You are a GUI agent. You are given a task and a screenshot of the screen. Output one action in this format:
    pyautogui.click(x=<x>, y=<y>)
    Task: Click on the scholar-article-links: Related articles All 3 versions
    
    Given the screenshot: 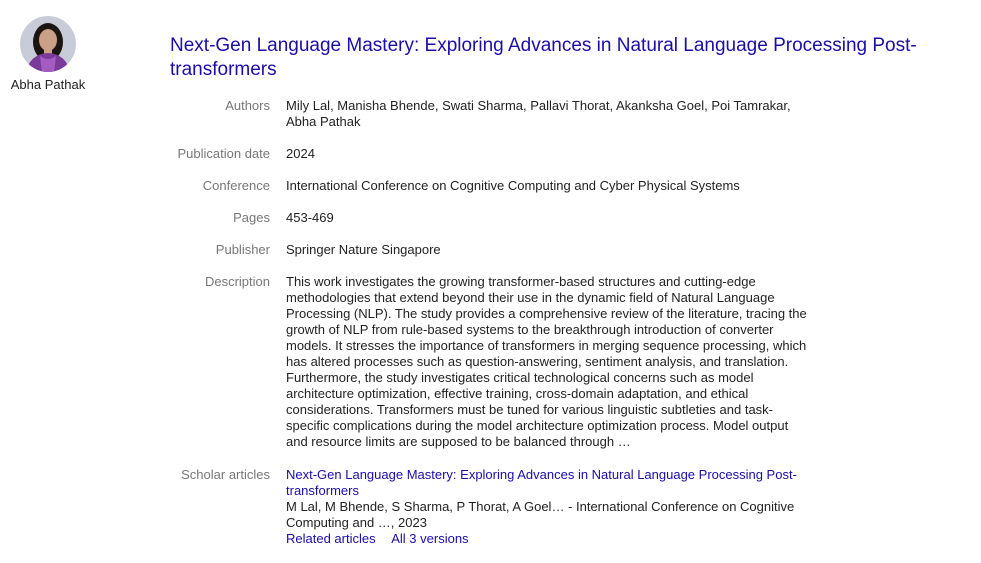 What is the action you would take?
    pyautogui.click(x=548, y=539)
    